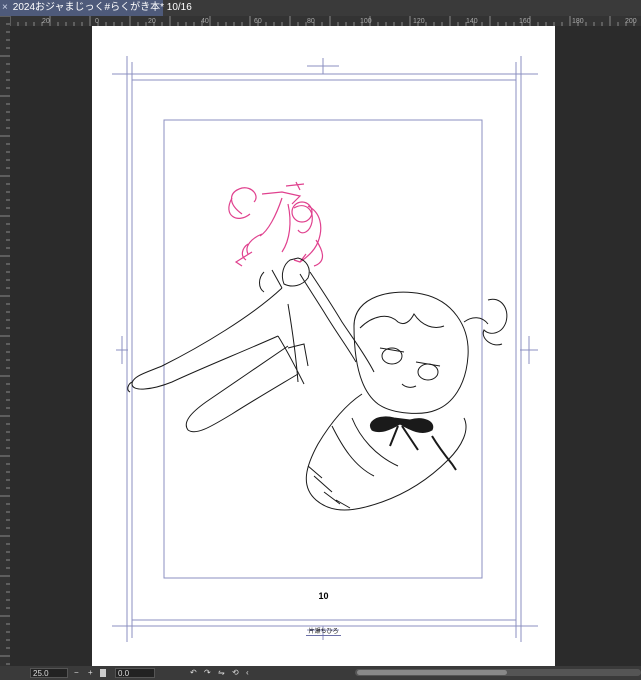  I want to click on reset-icon: ⟲, so click(237, 673).